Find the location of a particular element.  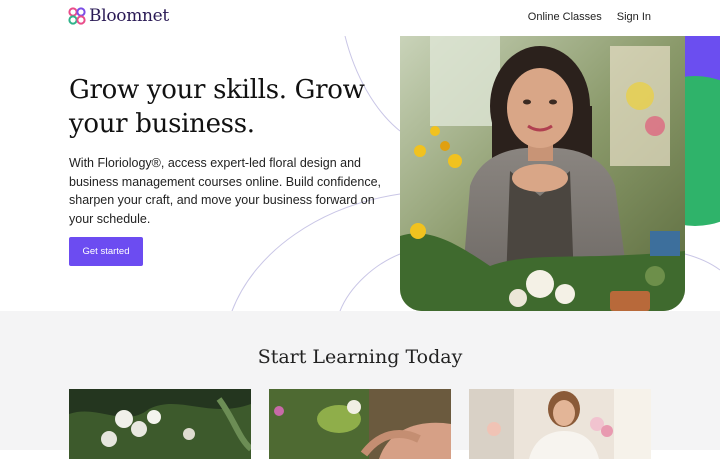

brand-logo: Bloomnet is located at coordinates (118, 16).